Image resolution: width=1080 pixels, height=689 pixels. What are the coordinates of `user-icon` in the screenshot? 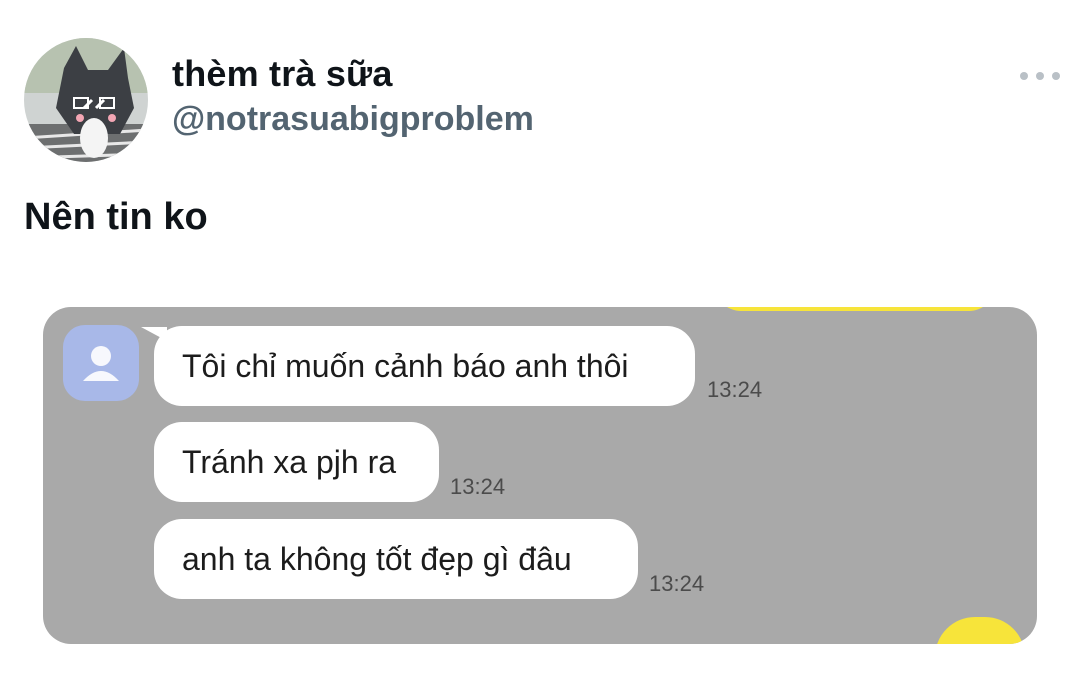 It's located at (101, 363).